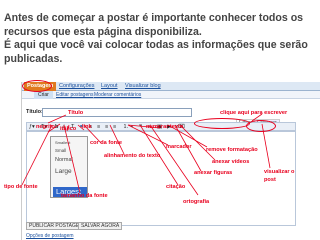 This screenshot has width=320, height=240. I want to click on subtab-moderar-comentarios: Moderar comentários, so click(117, 95).